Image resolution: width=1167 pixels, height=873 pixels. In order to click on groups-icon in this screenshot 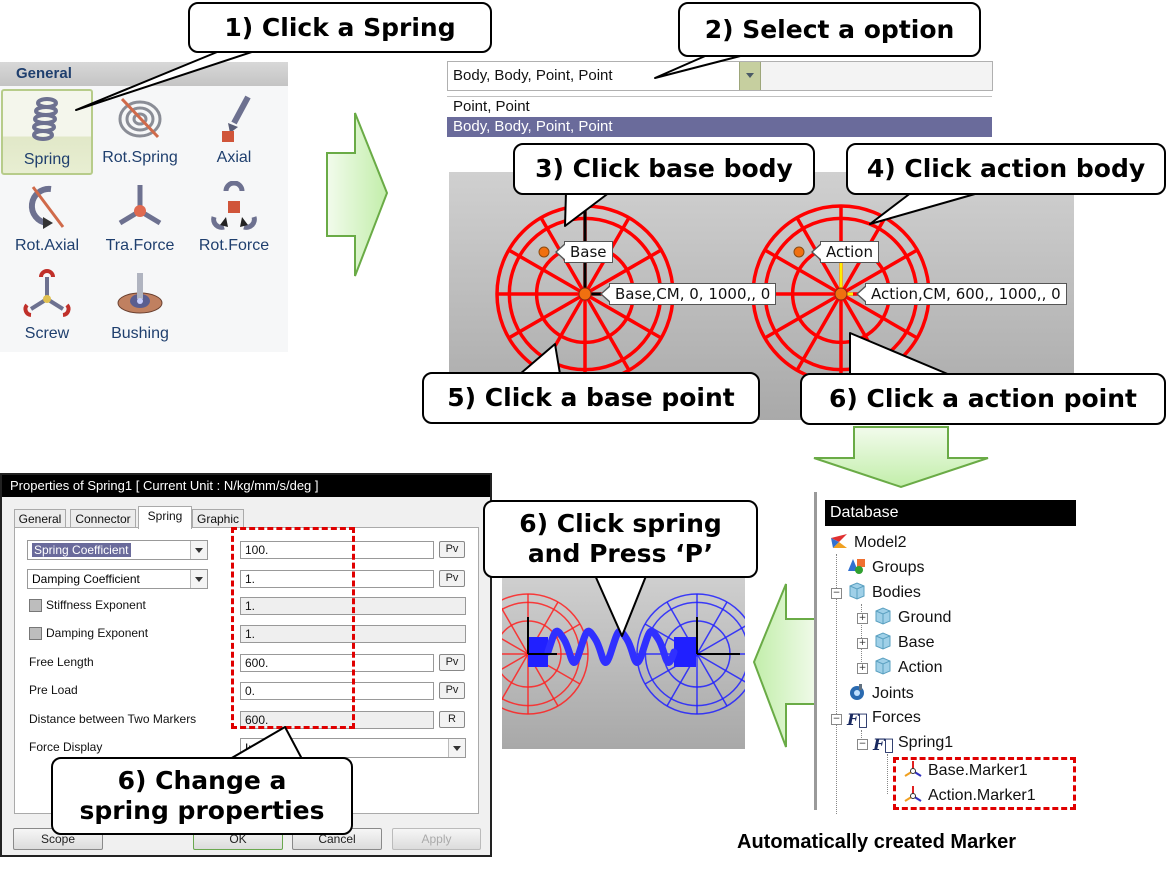, I will do `click(856, 566)`.